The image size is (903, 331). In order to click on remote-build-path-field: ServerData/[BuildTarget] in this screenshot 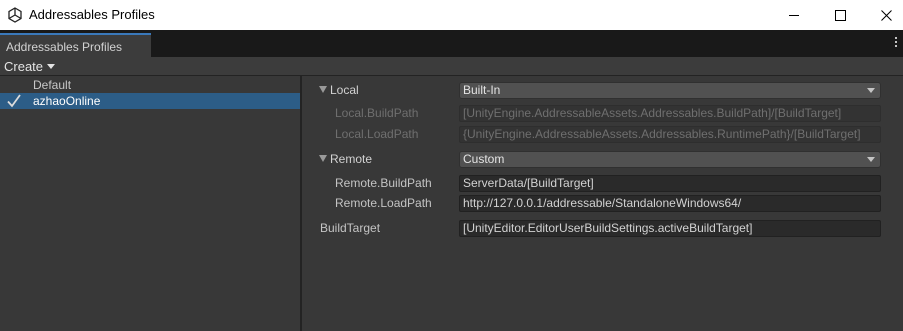, I will do `click(670, 183)`.